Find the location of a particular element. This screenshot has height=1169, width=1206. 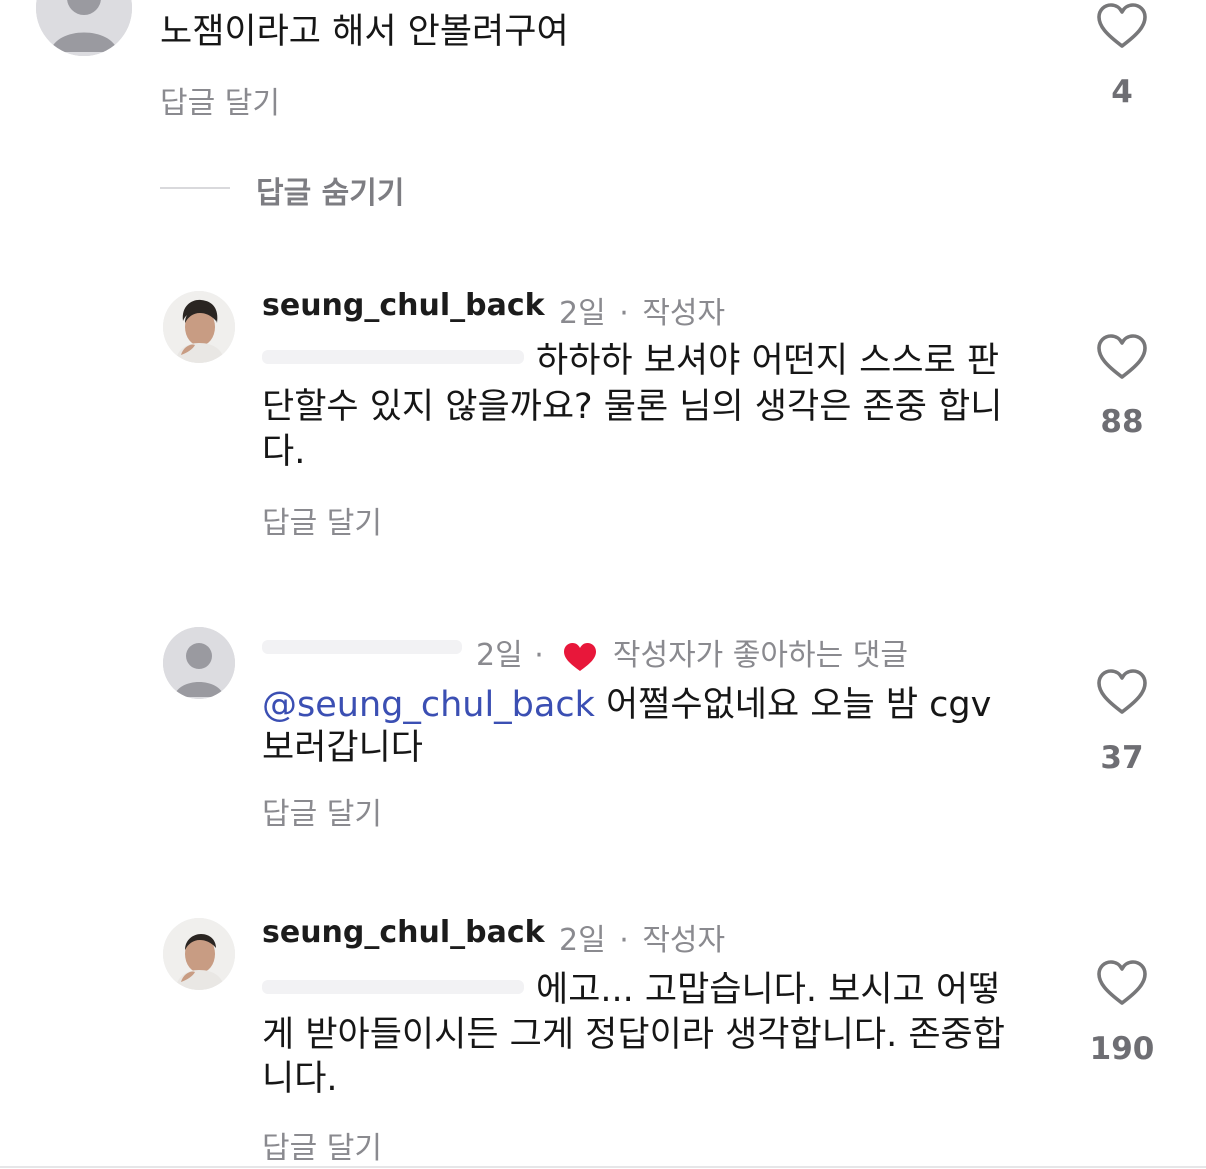

blurred-username is located at coordinates (362, 647).